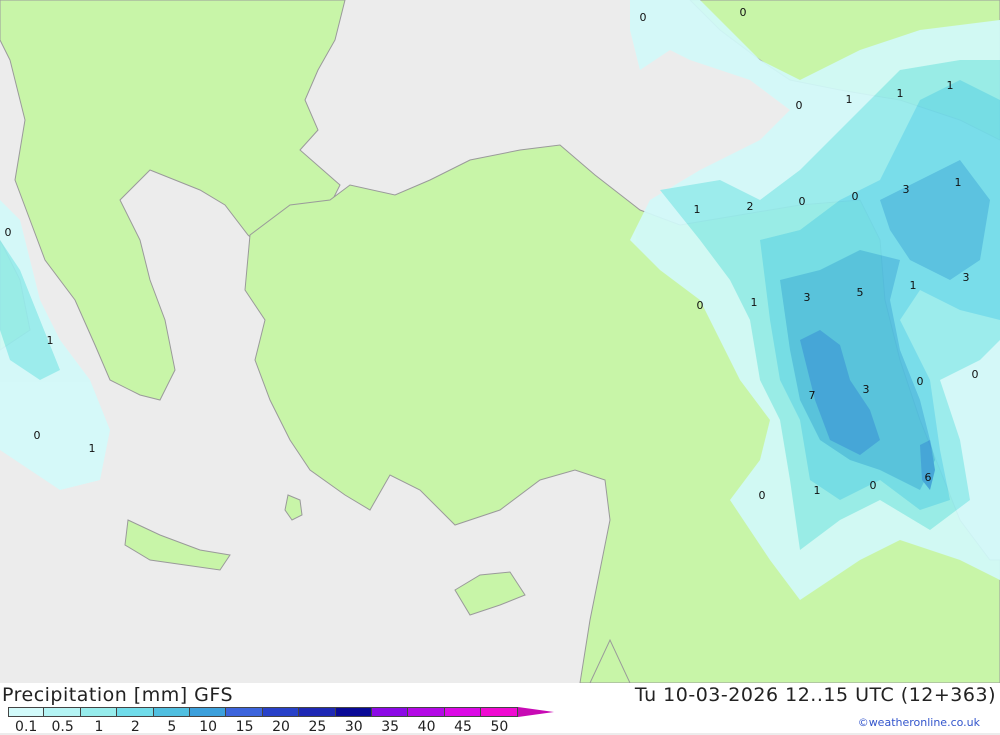  What do you see at coordinates (812, 395) in the screenshot?
I see `value-label: 7` at bounding box center [812, 395].